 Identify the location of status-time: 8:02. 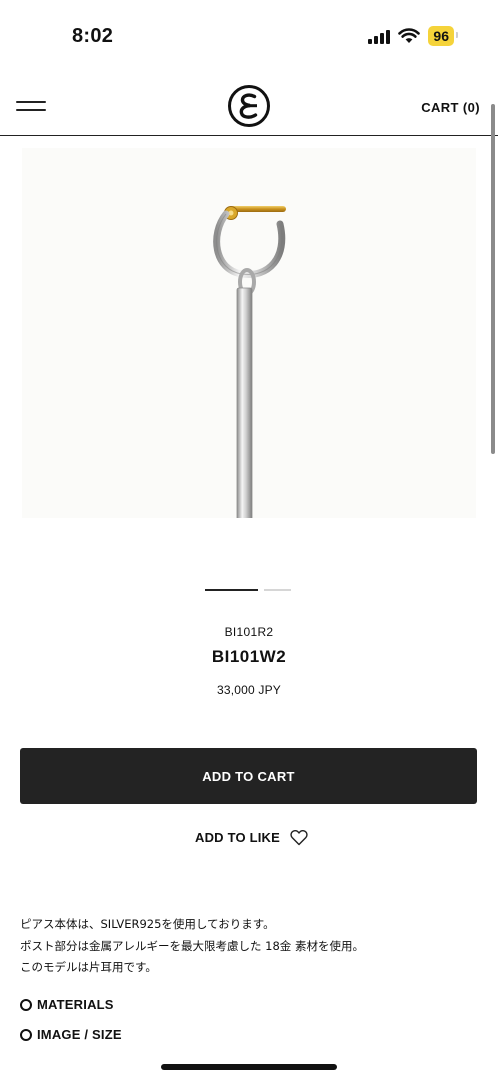
(93, 36).